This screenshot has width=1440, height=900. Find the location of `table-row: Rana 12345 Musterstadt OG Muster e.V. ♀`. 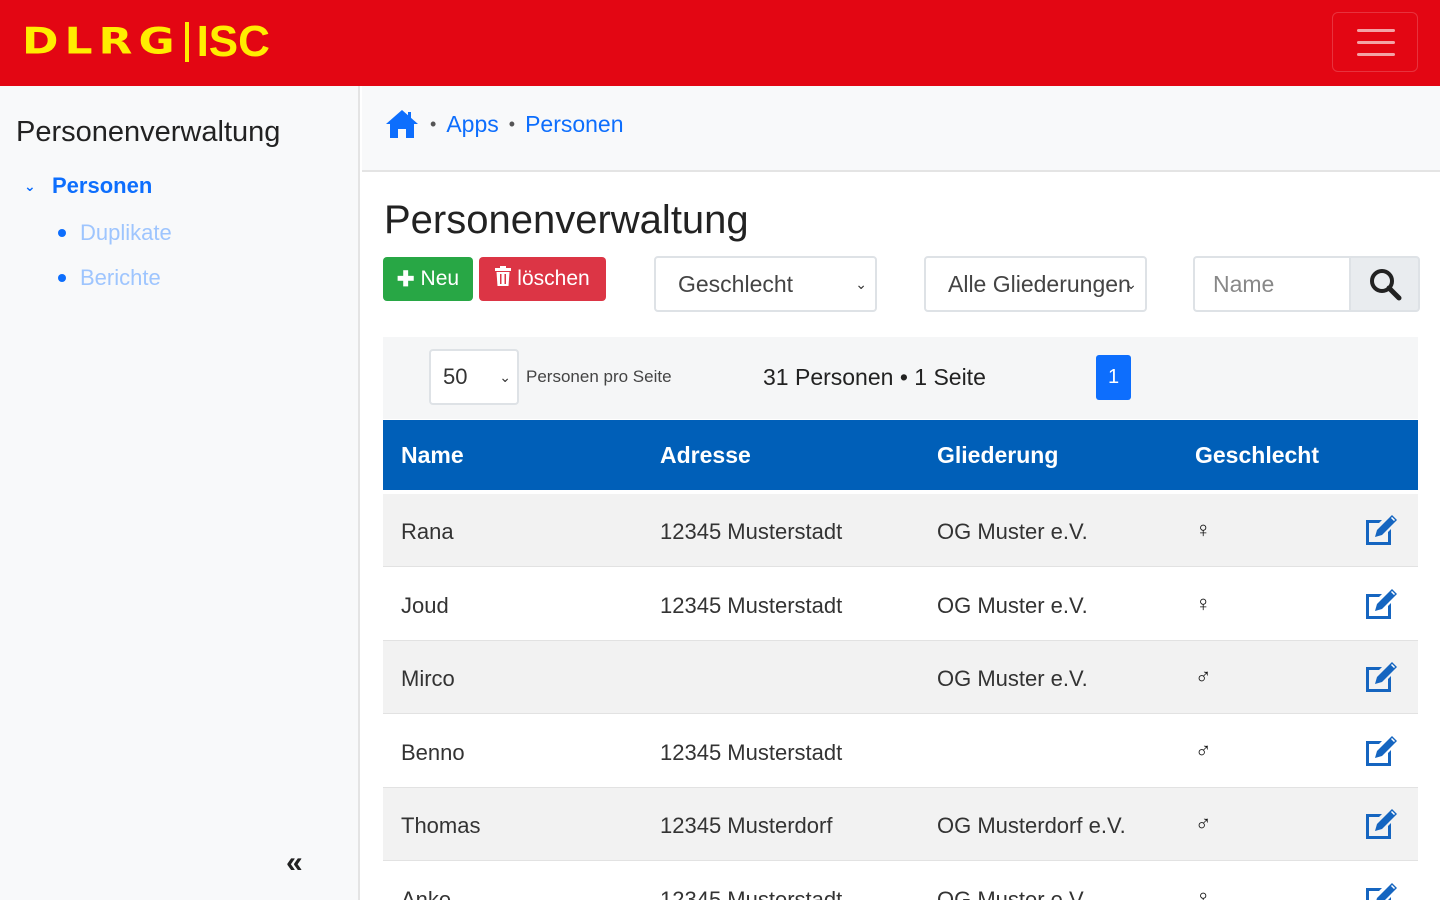

table-row: Rana 12345 Musterstadt OG Muster e.V. ♀ is located at coordinates (900, 530).